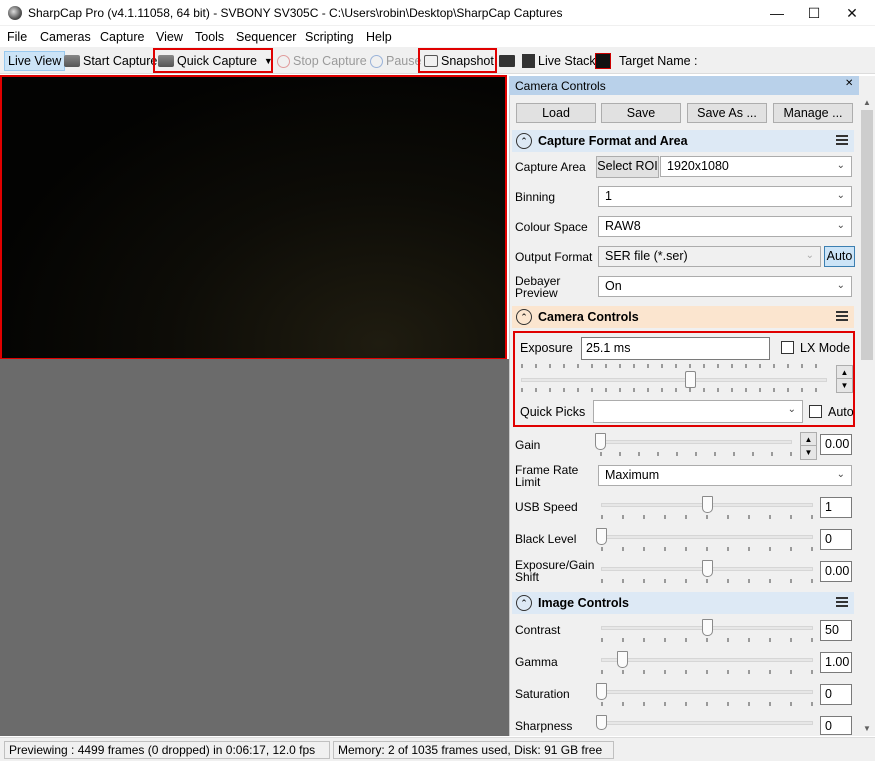 This screenshot has height=761, width=875. I want to click on sharpness-input: 0, so click(836, 725).